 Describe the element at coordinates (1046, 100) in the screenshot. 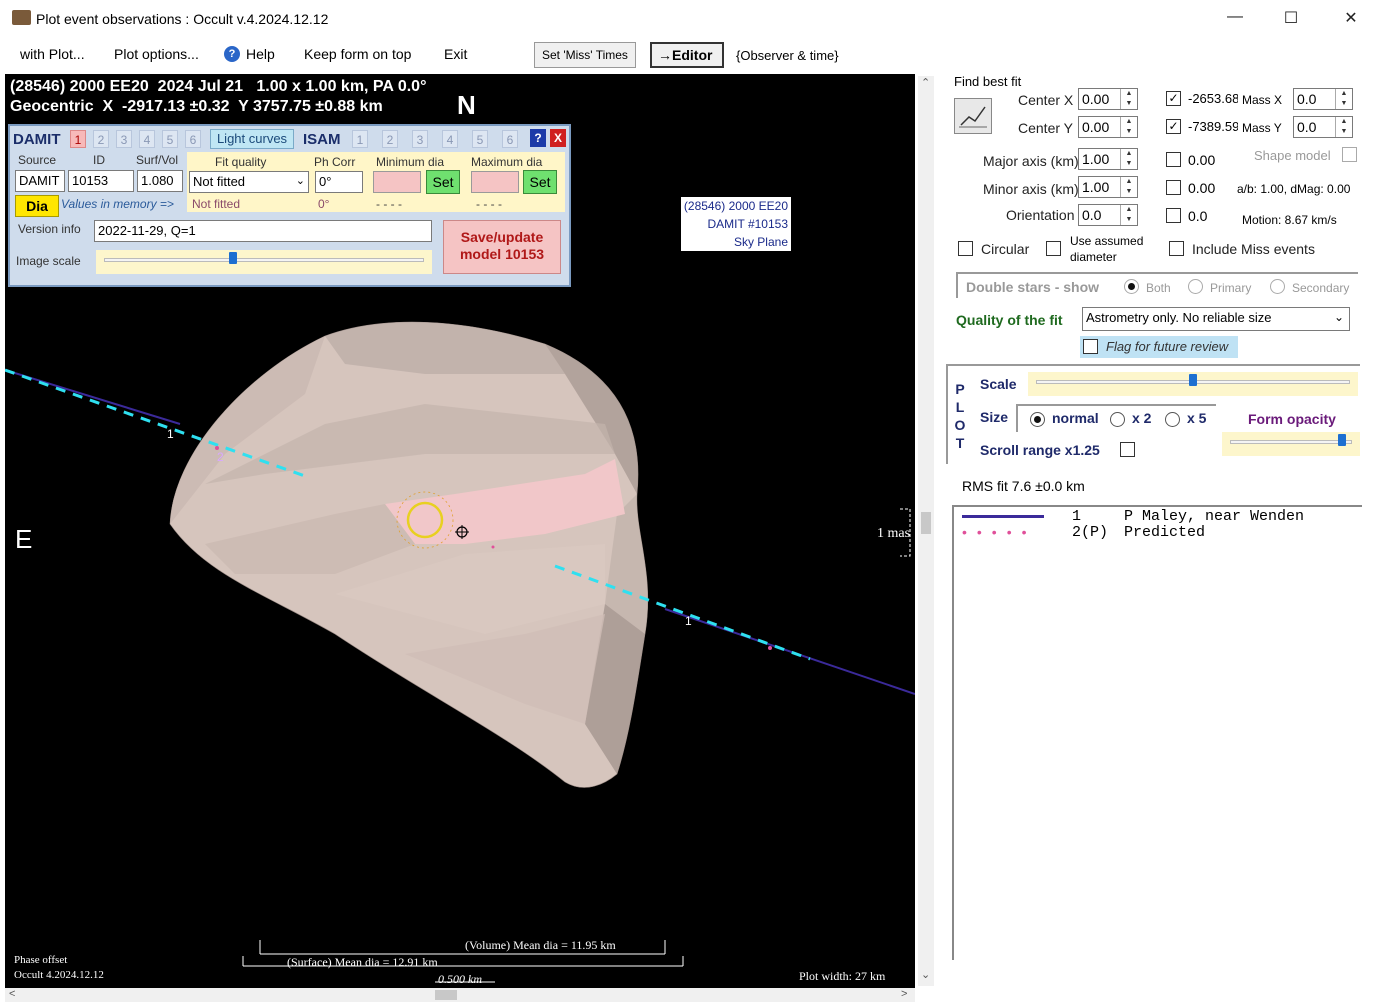

I see `center-x-label: Center X` at that location.